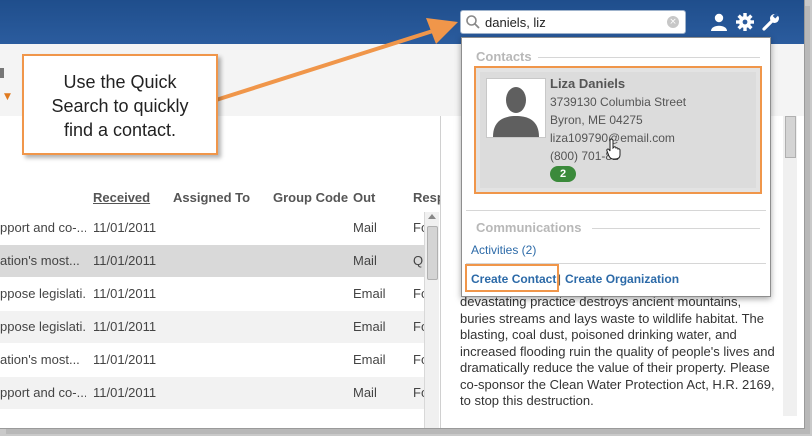 Image resolution: width=812 pixels, height=436 pixels. What do you see at coordinates (310, 197) in the screenshot?
I see `column-group-code: Group Code` at bounding box center [310, 197].